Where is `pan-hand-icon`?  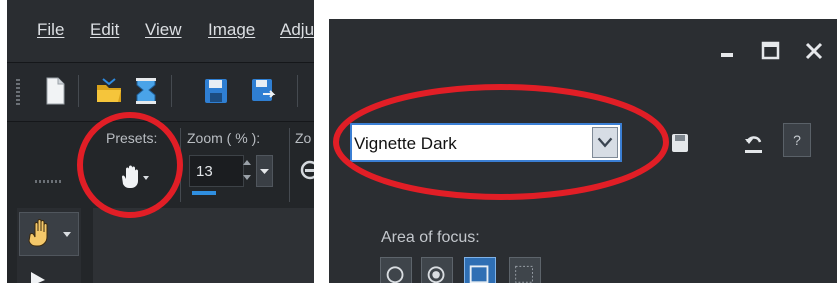 pan-hand-icon is located at coordinates (130, 176).